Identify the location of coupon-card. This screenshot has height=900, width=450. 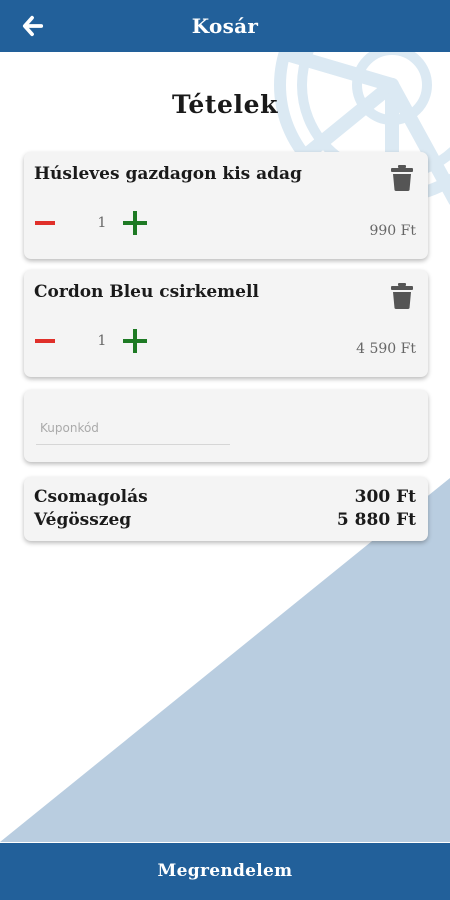
(226, 426).